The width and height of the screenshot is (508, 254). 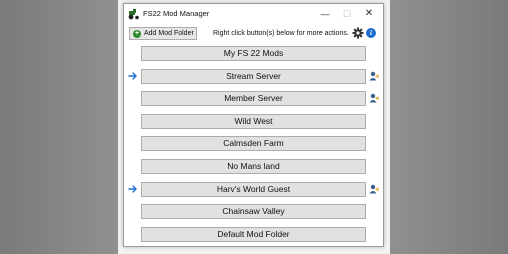 I want to click on mod-row: Member Server, so click(x=253, y=99).